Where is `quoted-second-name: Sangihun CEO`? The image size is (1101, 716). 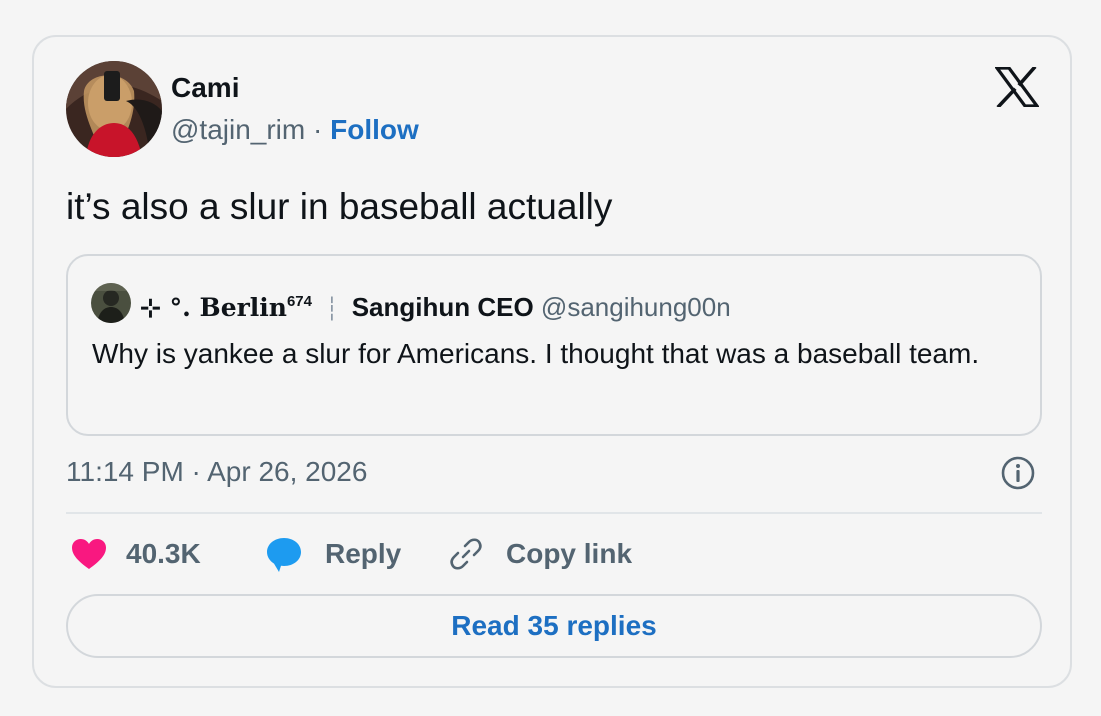 quoted-second-name: Sangihun CEO is located at coordinates (443, 307).